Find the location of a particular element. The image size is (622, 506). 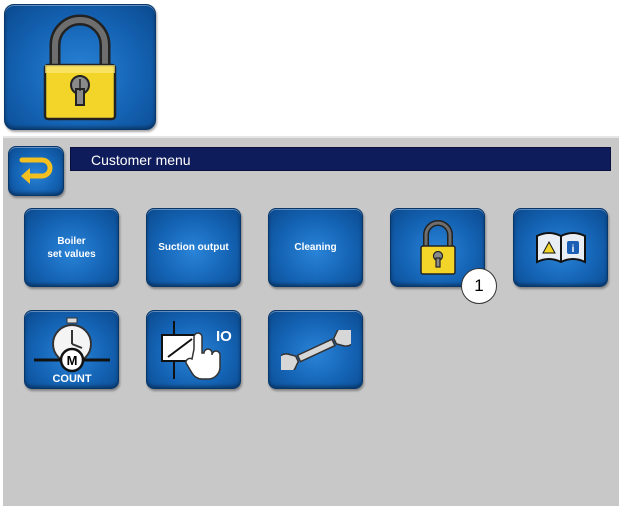

manual-button: i is located at coordinates (560, 247).